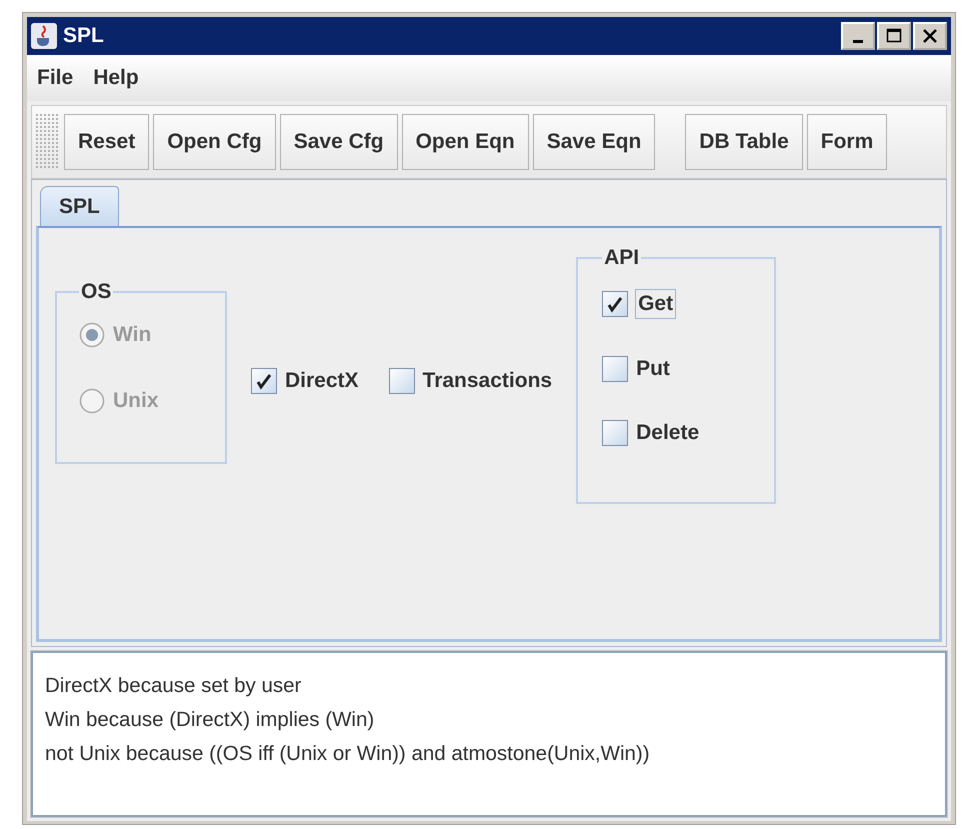 The height and width of the screenshot is (829, 963). I want to click on toolbar-button: Save Cfg, so click(339, 142).